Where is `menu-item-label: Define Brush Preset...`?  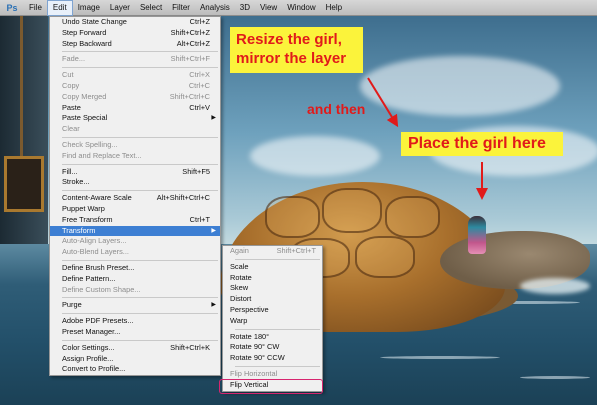
menu-item-label: Define Brush Preset... is located at coordinates (98, 267).